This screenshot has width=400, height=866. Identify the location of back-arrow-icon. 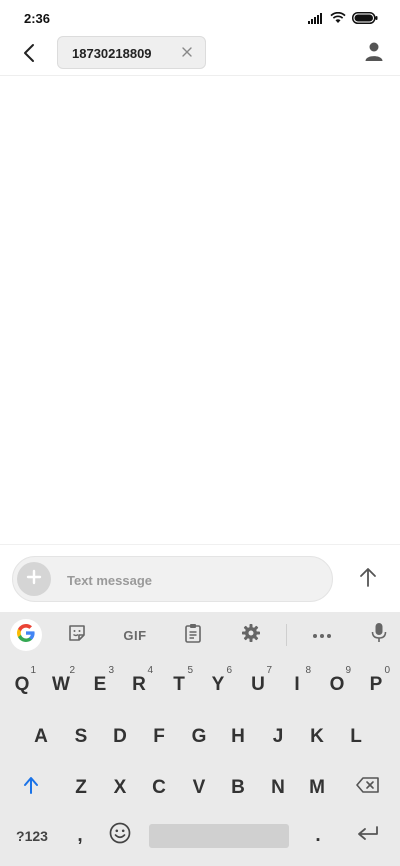
(29, 55).